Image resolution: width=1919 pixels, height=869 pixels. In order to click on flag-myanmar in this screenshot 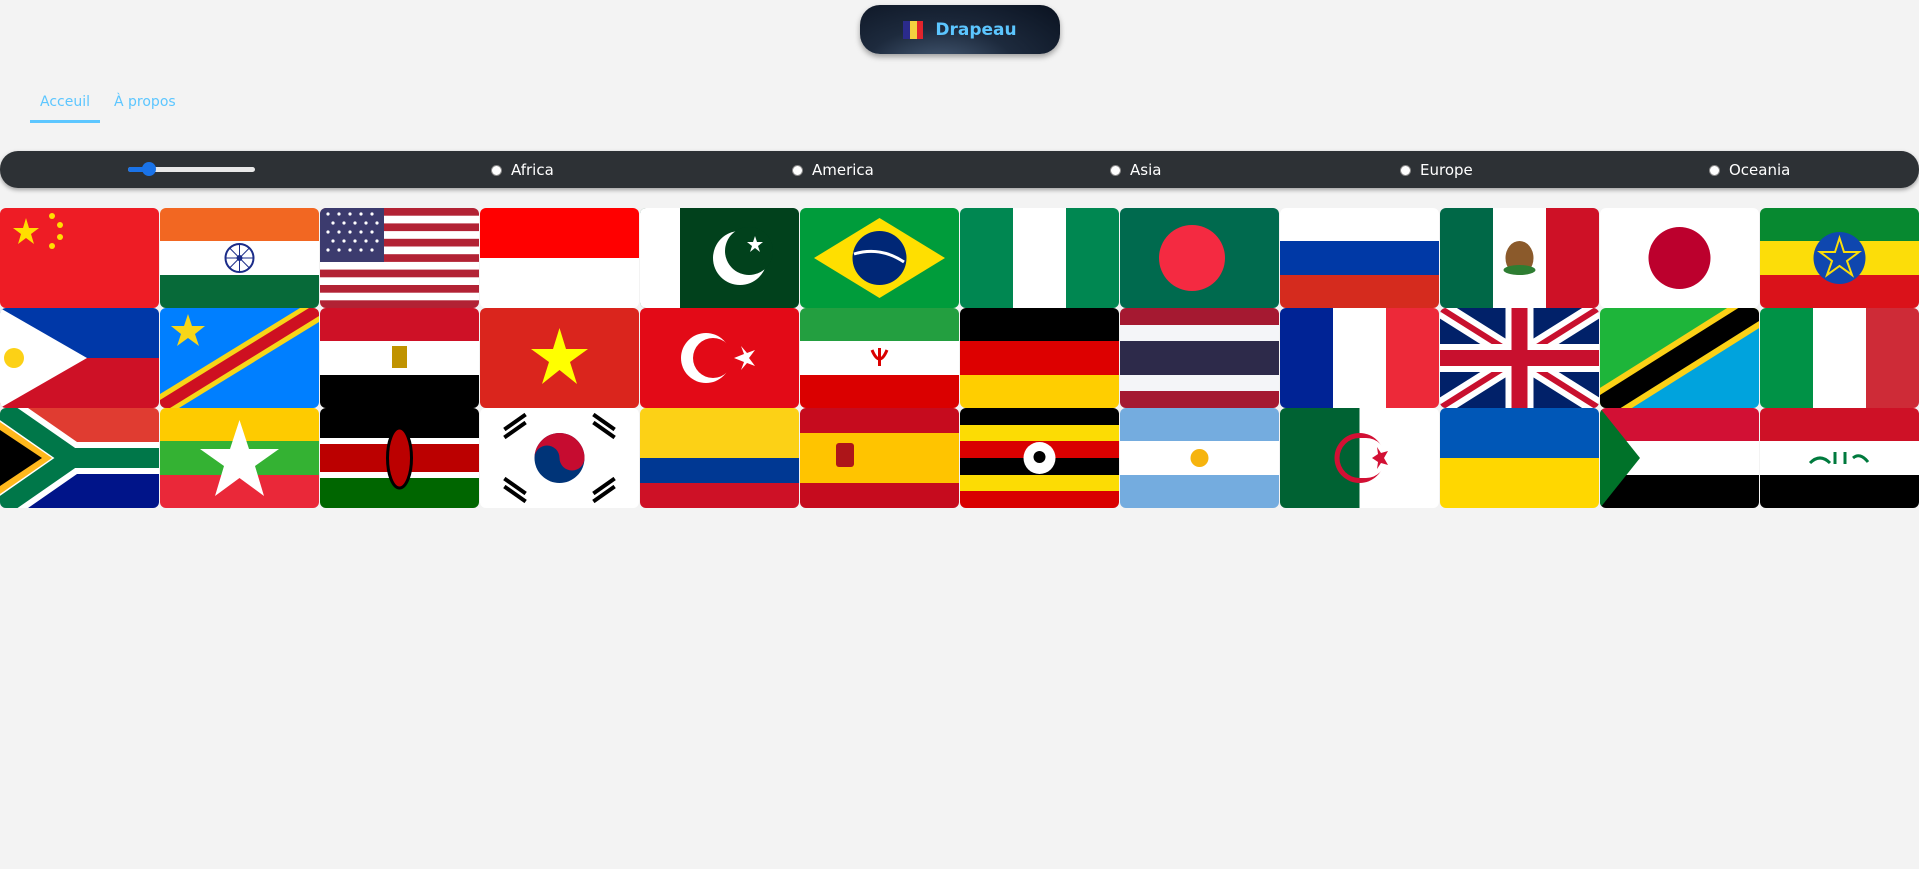, I will do `click(239, 458)`.